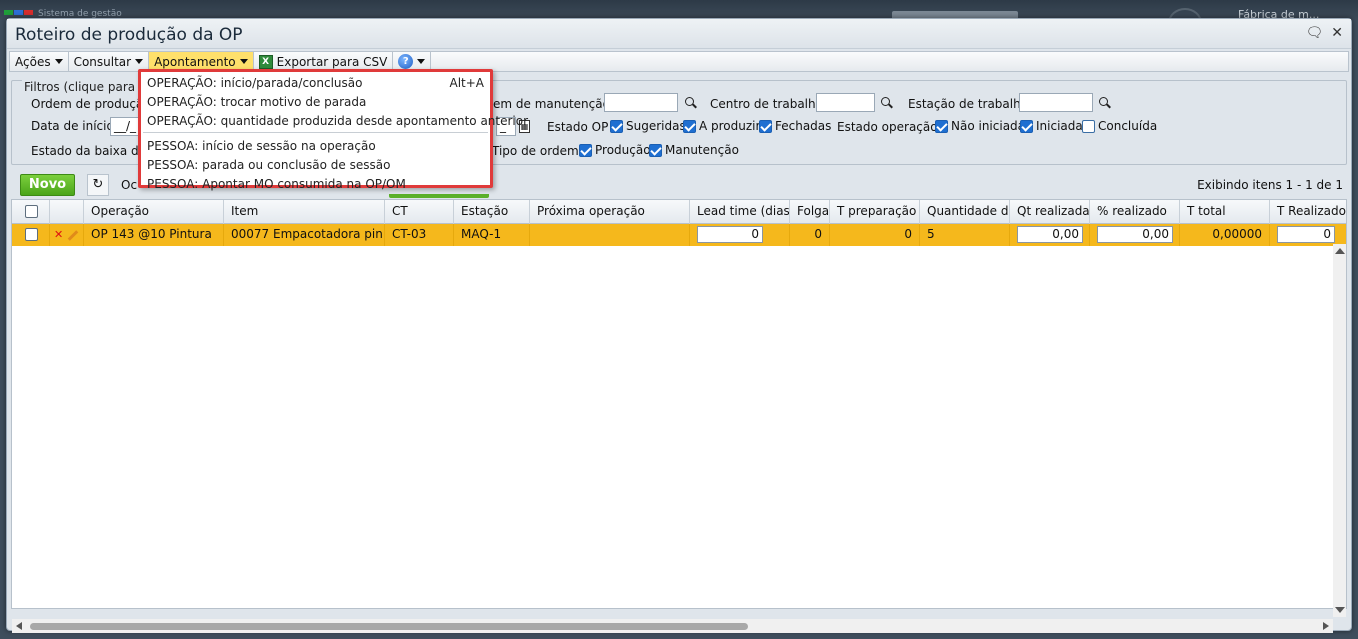 The image size is (1358, 639). What do you see at coordinates (98, 185) in the screenshot?
I see `refresh-icon: ↻` at bounding box center [98, 185].